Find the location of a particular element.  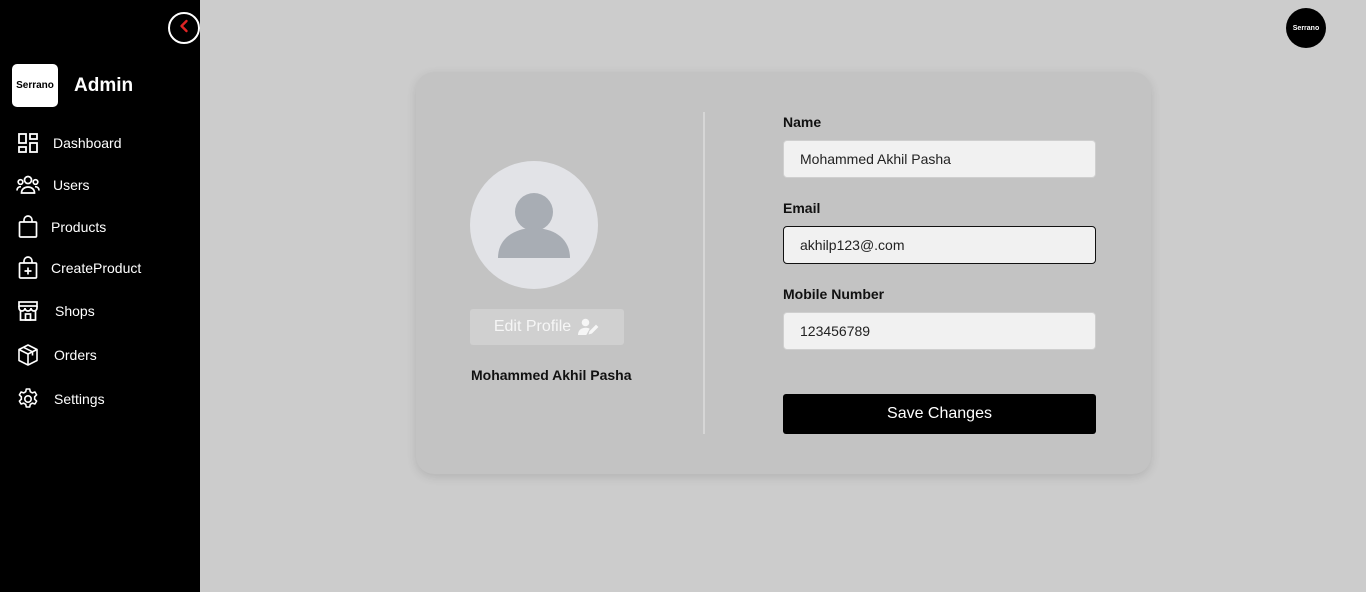

bag-plus-icon is located at coordinates (28, 268).